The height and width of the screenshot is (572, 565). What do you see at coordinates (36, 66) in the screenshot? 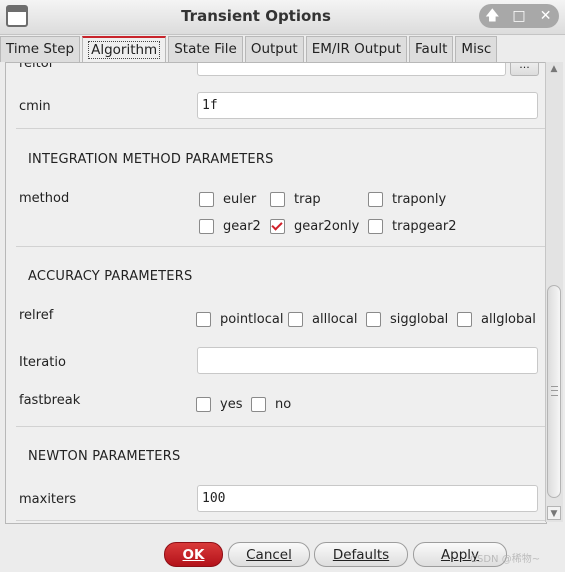
I see `reltol-label: reltol` at bounding box center [36, 66].